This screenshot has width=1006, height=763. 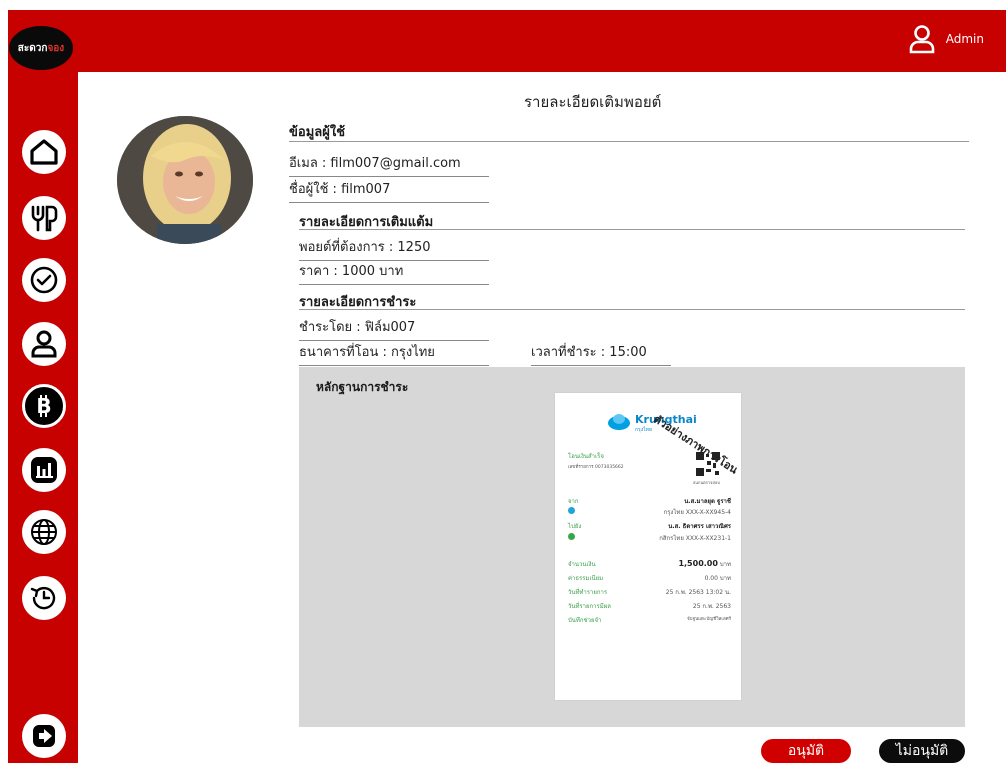 What do you see at coordinates (806, 751) in the screenshot?
I see `approve-button: อนุมัติ` at bounding box center [806, 751].